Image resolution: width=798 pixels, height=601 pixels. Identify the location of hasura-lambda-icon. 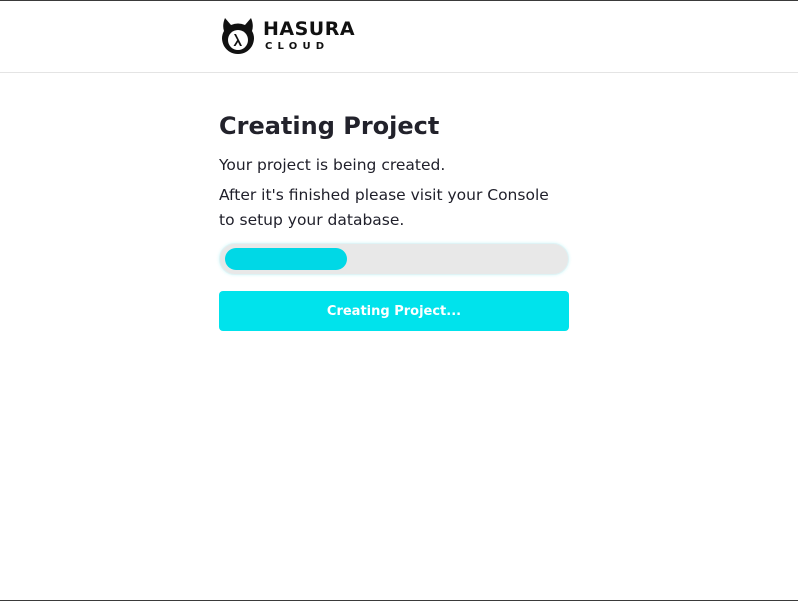
(238, 36).